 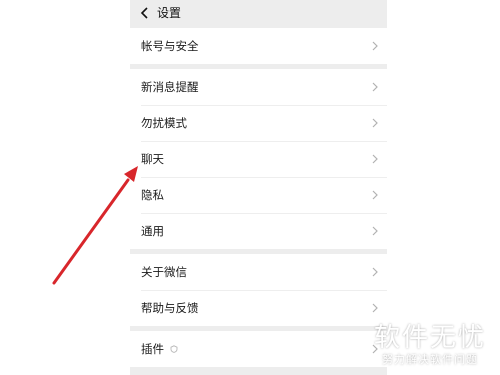 I want to click on group-plugins: 插件, so click(x=258, y=349).